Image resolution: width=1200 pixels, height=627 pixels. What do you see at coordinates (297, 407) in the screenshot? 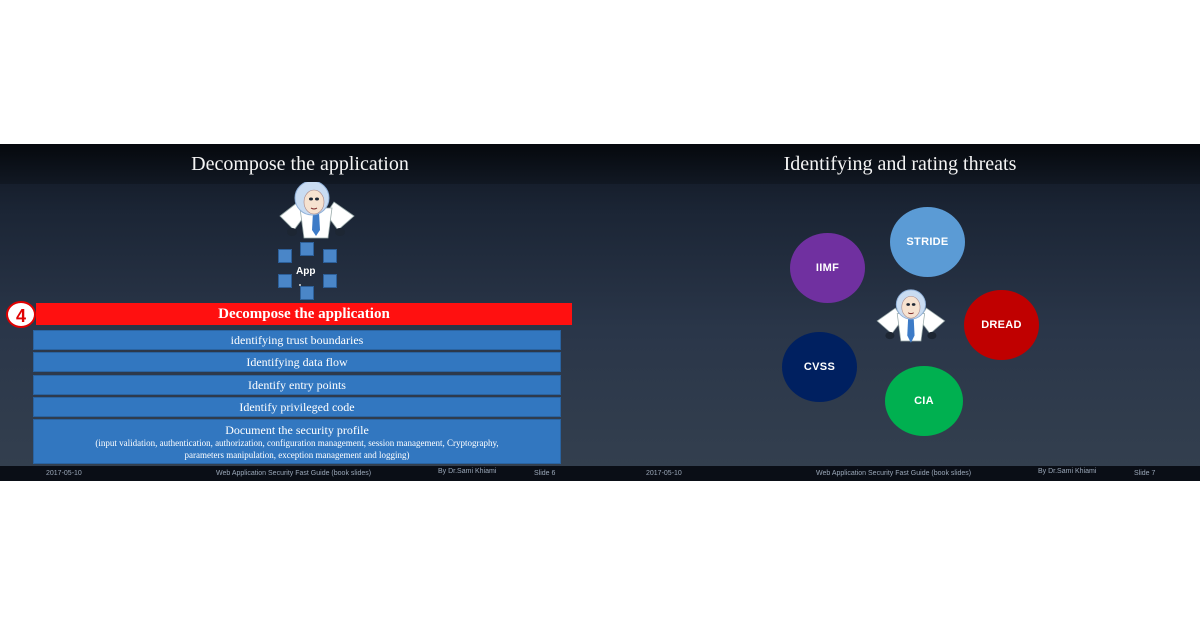
I see `list-item: Identify privileged code` at bounding box center [297, 407].